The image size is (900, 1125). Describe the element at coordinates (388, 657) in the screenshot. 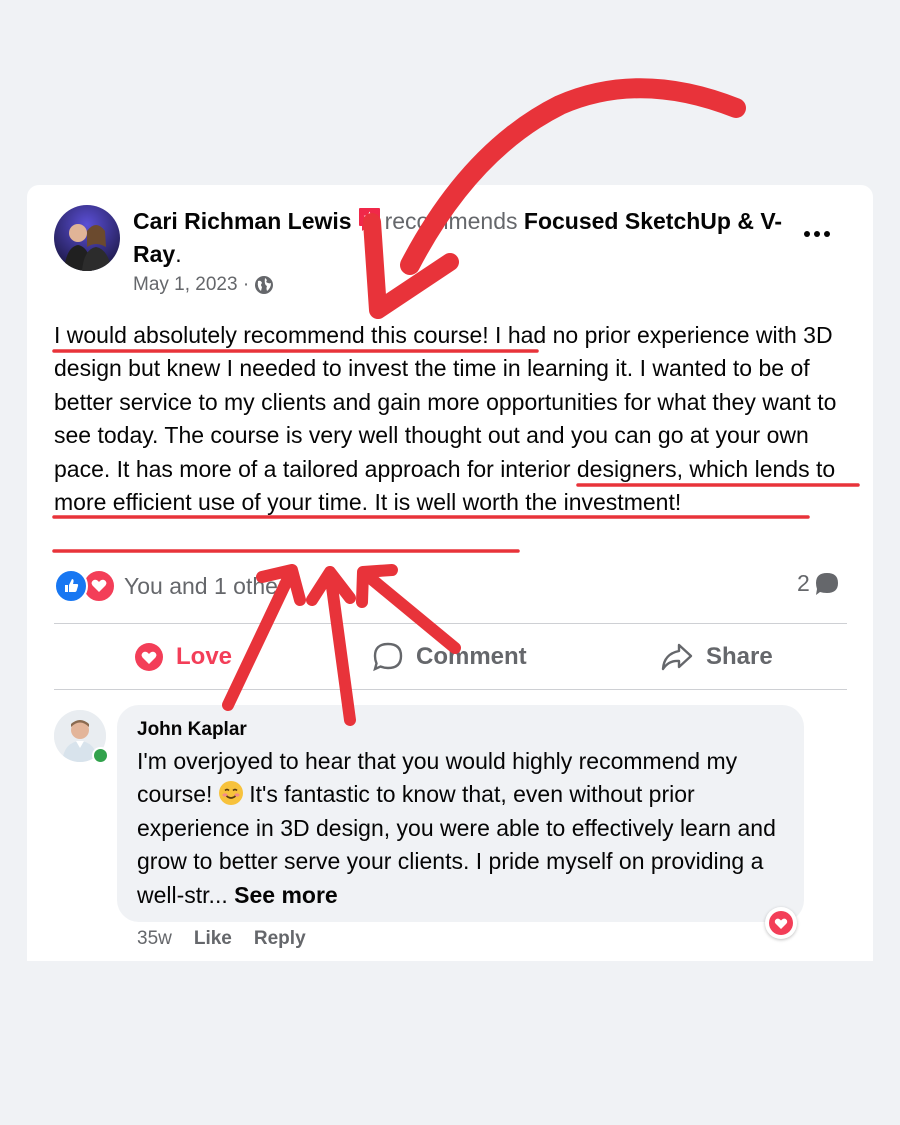

I see `comment-icon` at that location.